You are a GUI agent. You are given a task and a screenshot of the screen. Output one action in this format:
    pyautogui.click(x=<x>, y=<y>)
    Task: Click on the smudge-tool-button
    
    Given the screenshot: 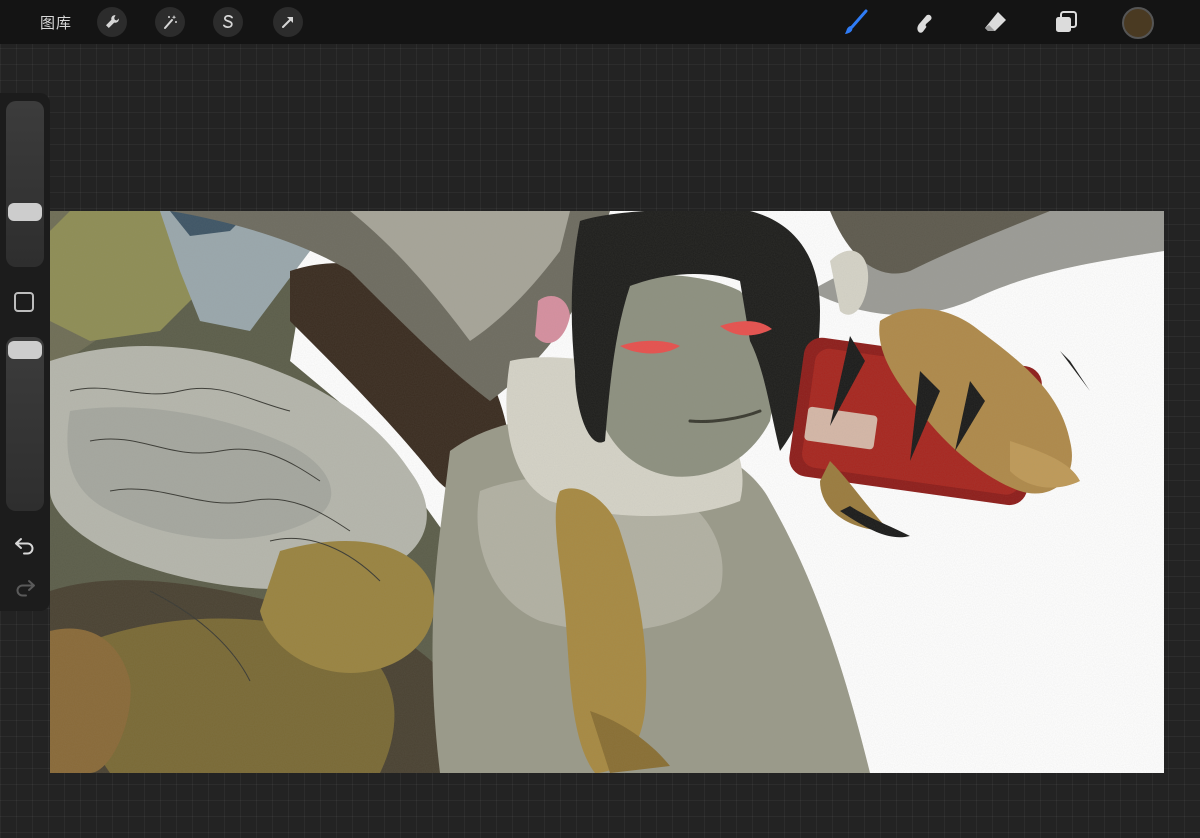 What is the action you would take?
    pyautogui.click(x=924, y=22)
    